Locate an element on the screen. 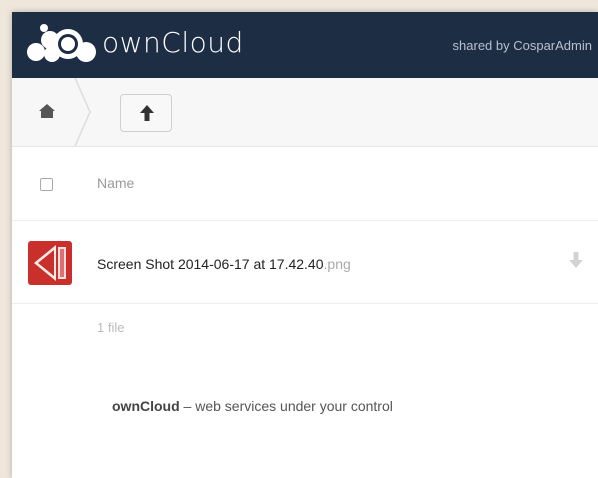  logo-text: ownCloud is located at coordinates (173, 42).